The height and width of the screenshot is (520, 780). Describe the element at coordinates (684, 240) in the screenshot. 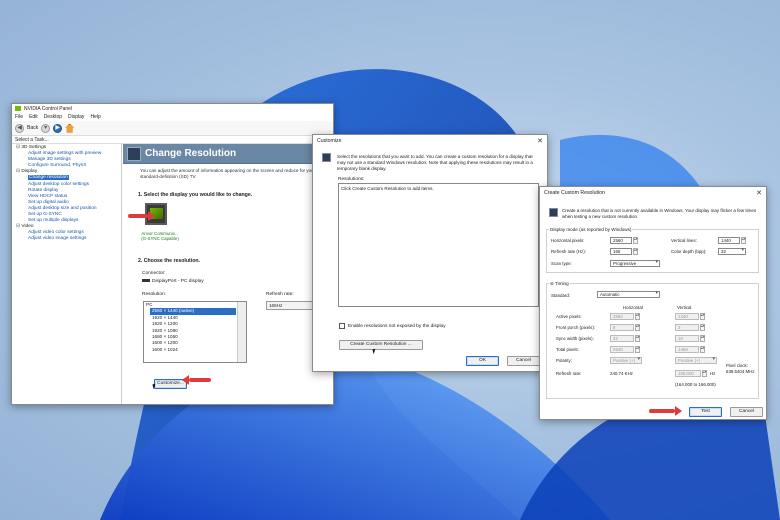

I see `vertical-lines-label: Vertical lines:` at that location.